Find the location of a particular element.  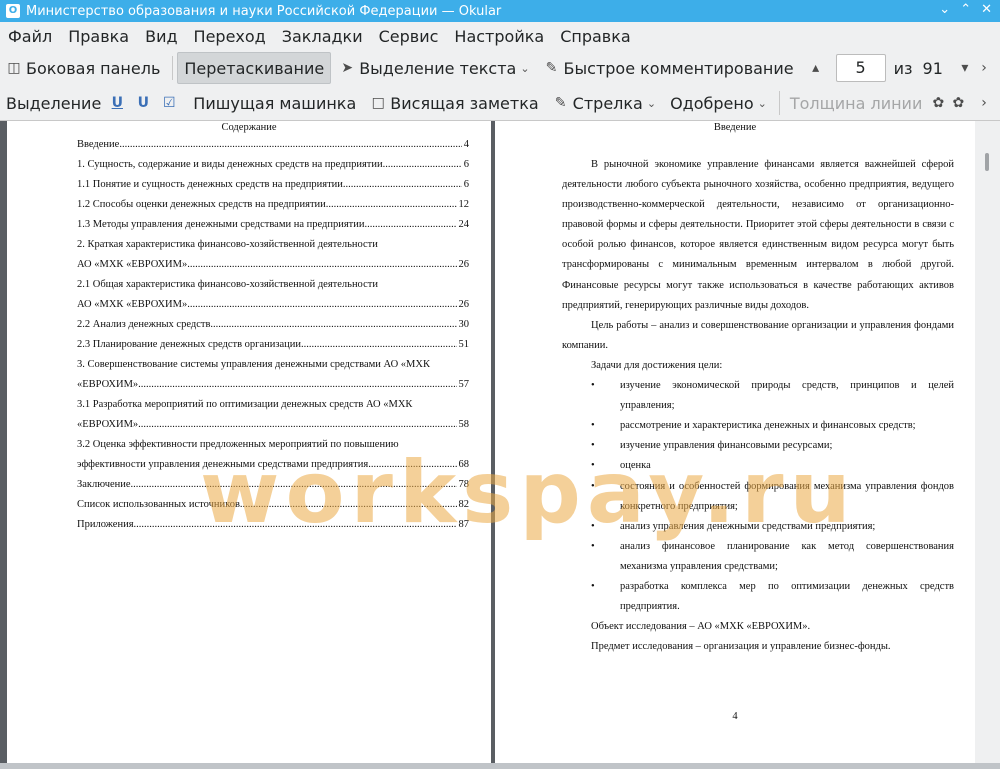

toc-entry: «ЕВРОХИМ» 58 is located at coordinates (273, 425).